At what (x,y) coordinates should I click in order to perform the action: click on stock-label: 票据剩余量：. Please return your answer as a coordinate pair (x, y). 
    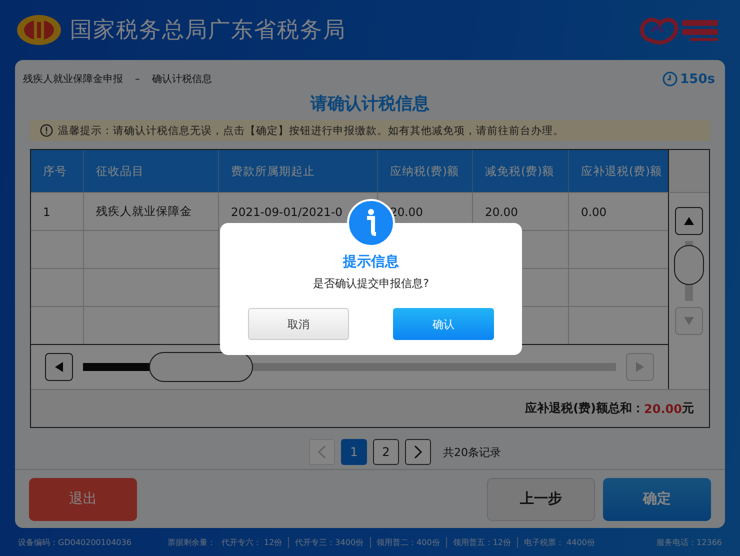
    Looking at the image, I should click on (191, 542).